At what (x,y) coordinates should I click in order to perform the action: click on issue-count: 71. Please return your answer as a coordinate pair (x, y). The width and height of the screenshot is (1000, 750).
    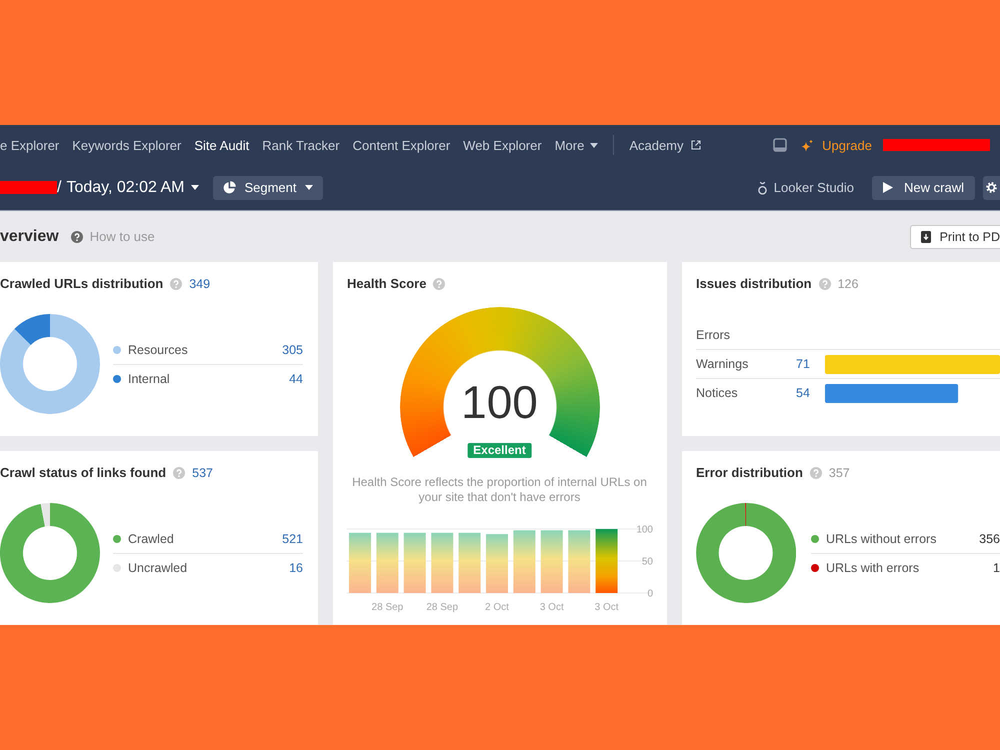
    Looking at the image, I should click on (803, 364).